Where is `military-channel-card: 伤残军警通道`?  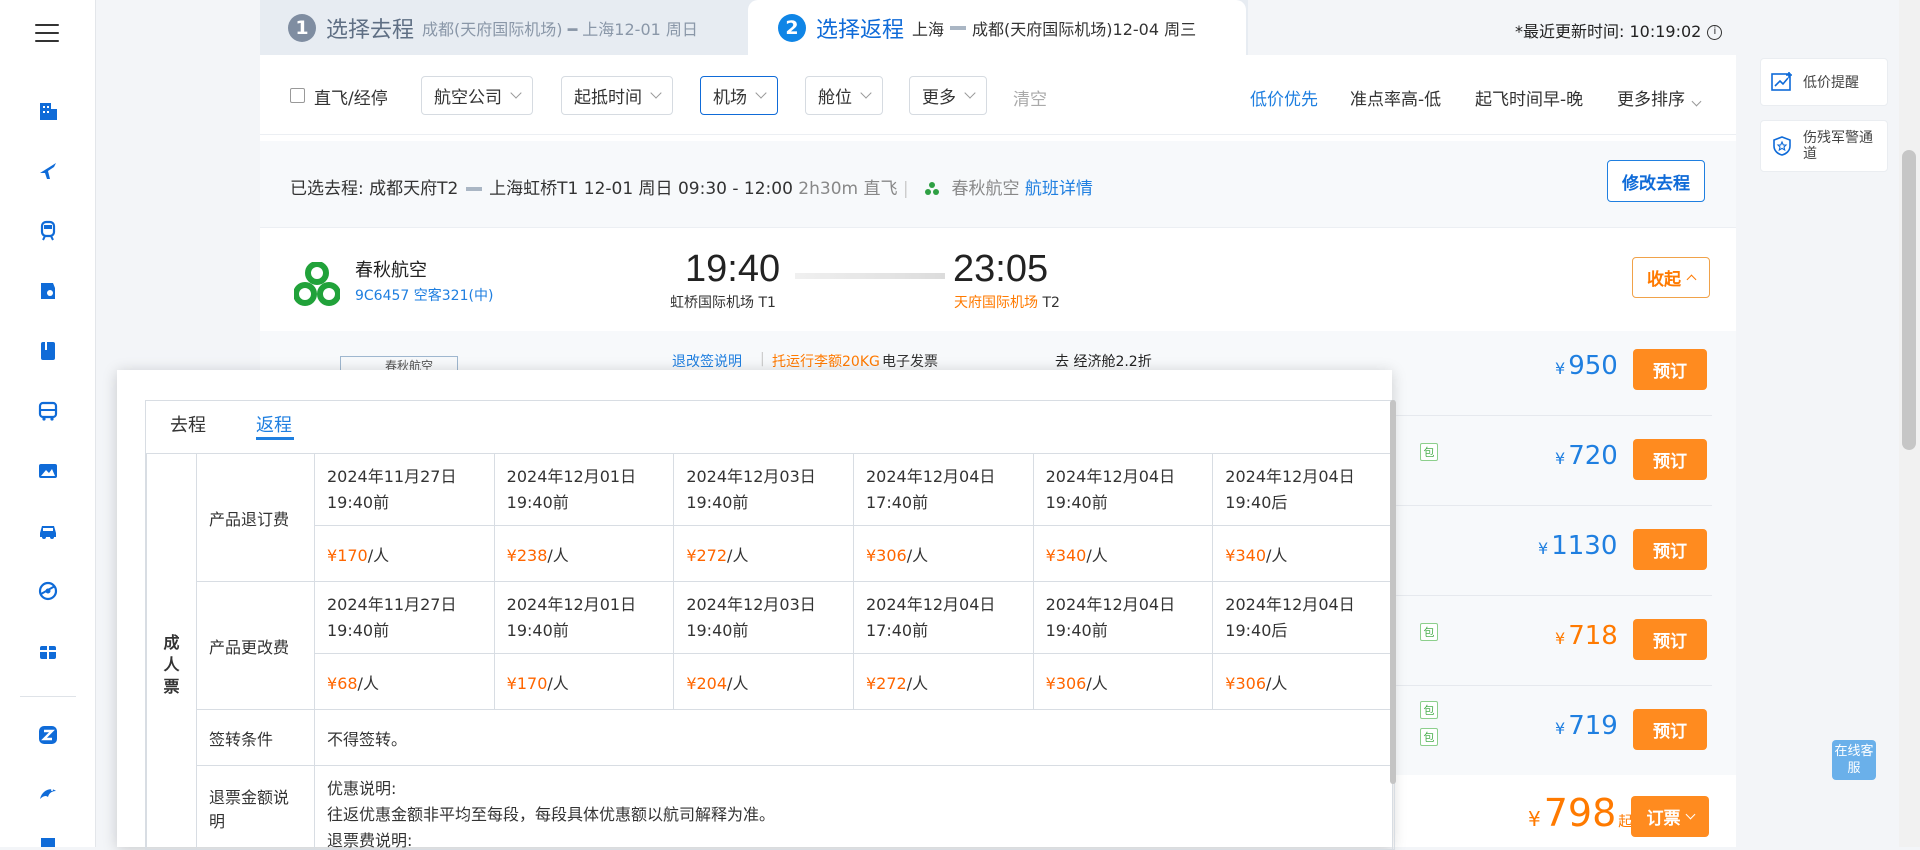
military-channel-card: 伤残军警通道 is located at coordinates (1824, 146).